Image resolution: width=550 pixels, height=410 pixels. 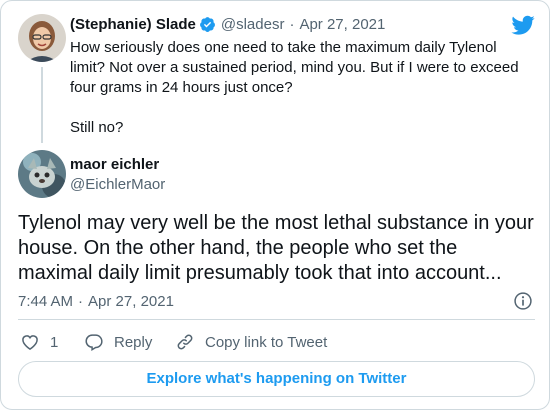 I want to click on link-icon, so click(x=185, y=342).